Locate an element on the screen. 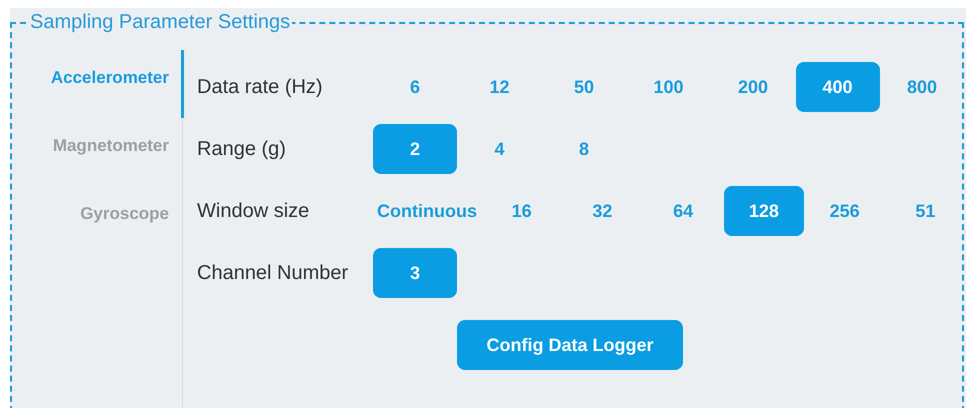 This screenshot has height=414, width=975. option-button: 64 is located at coordinates (683, 211).